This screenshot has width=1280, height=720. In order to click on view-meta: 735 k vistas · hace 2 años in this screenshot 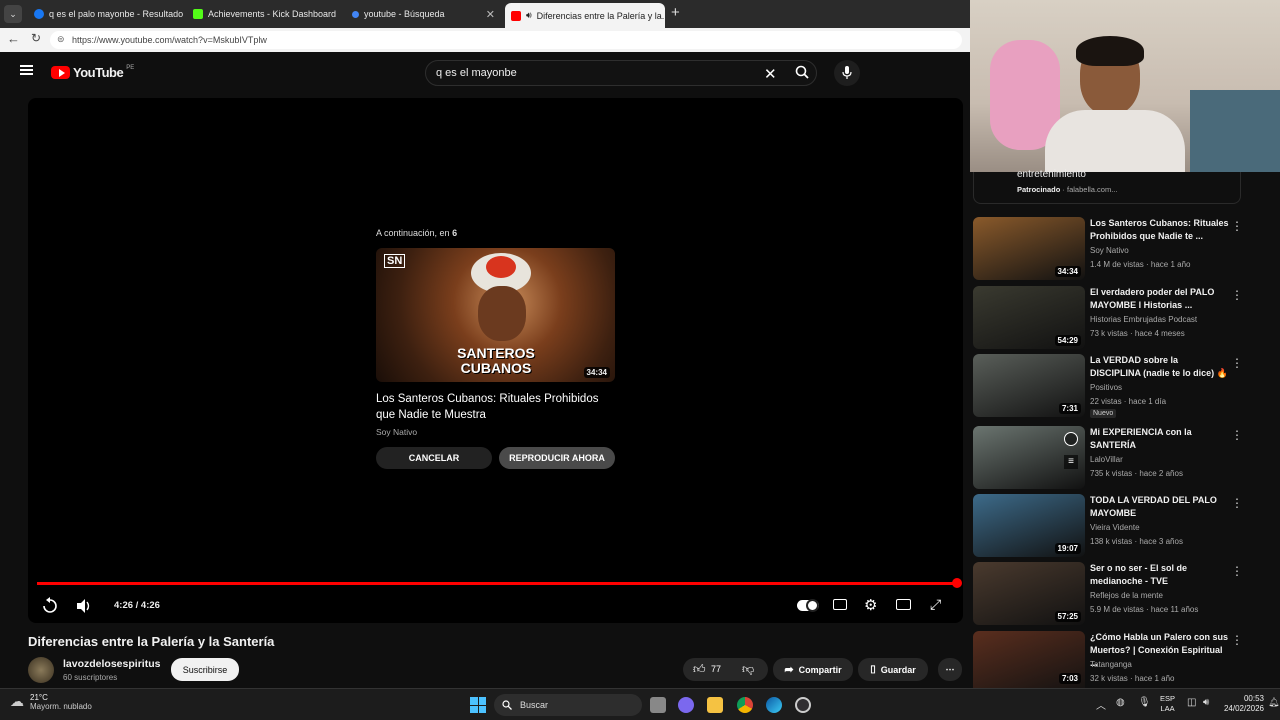, I will do `click(1136, 473)`.